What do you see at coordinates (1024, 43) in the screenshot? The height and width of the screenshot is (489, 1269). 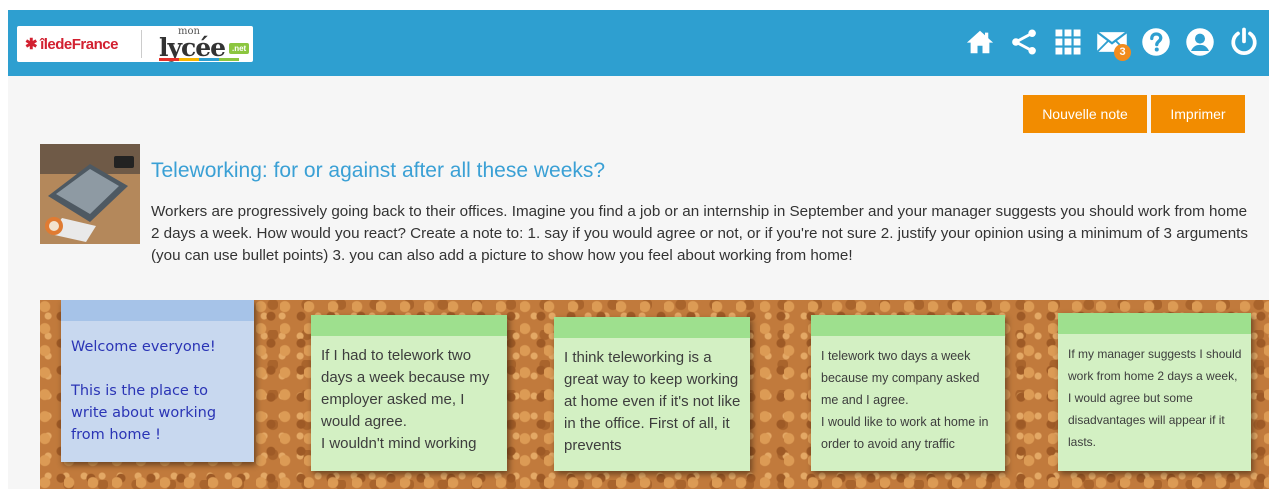 I see `share-icon` at bounding box center [1024, 43].